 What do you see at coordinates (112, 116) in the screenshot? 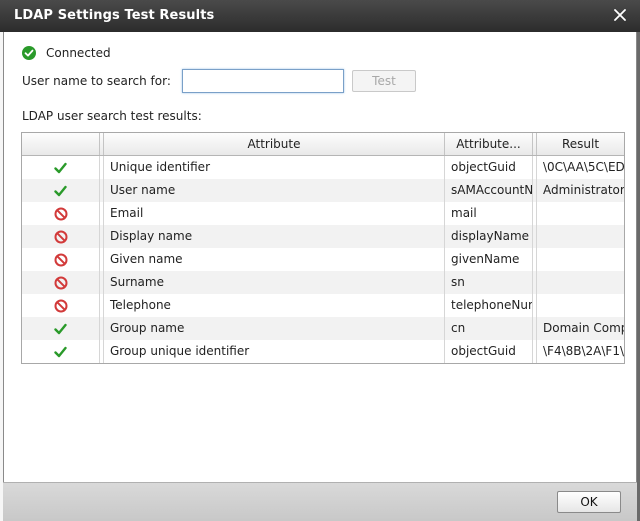
I see `results-label: LDAP user search test results:` at bounding box center [112, 116].